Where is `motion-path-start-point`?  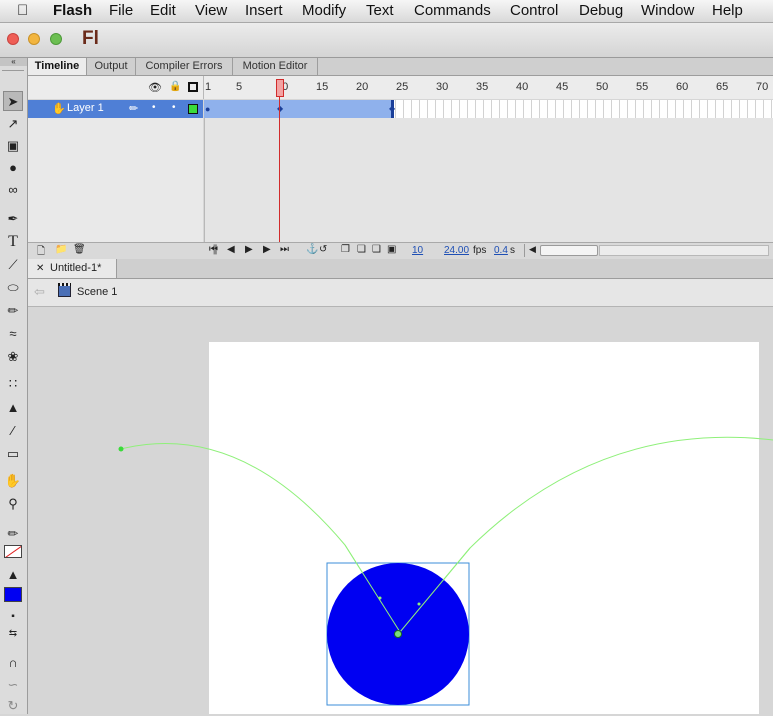 motion-path-start-point is located at coordinates (121, 449).